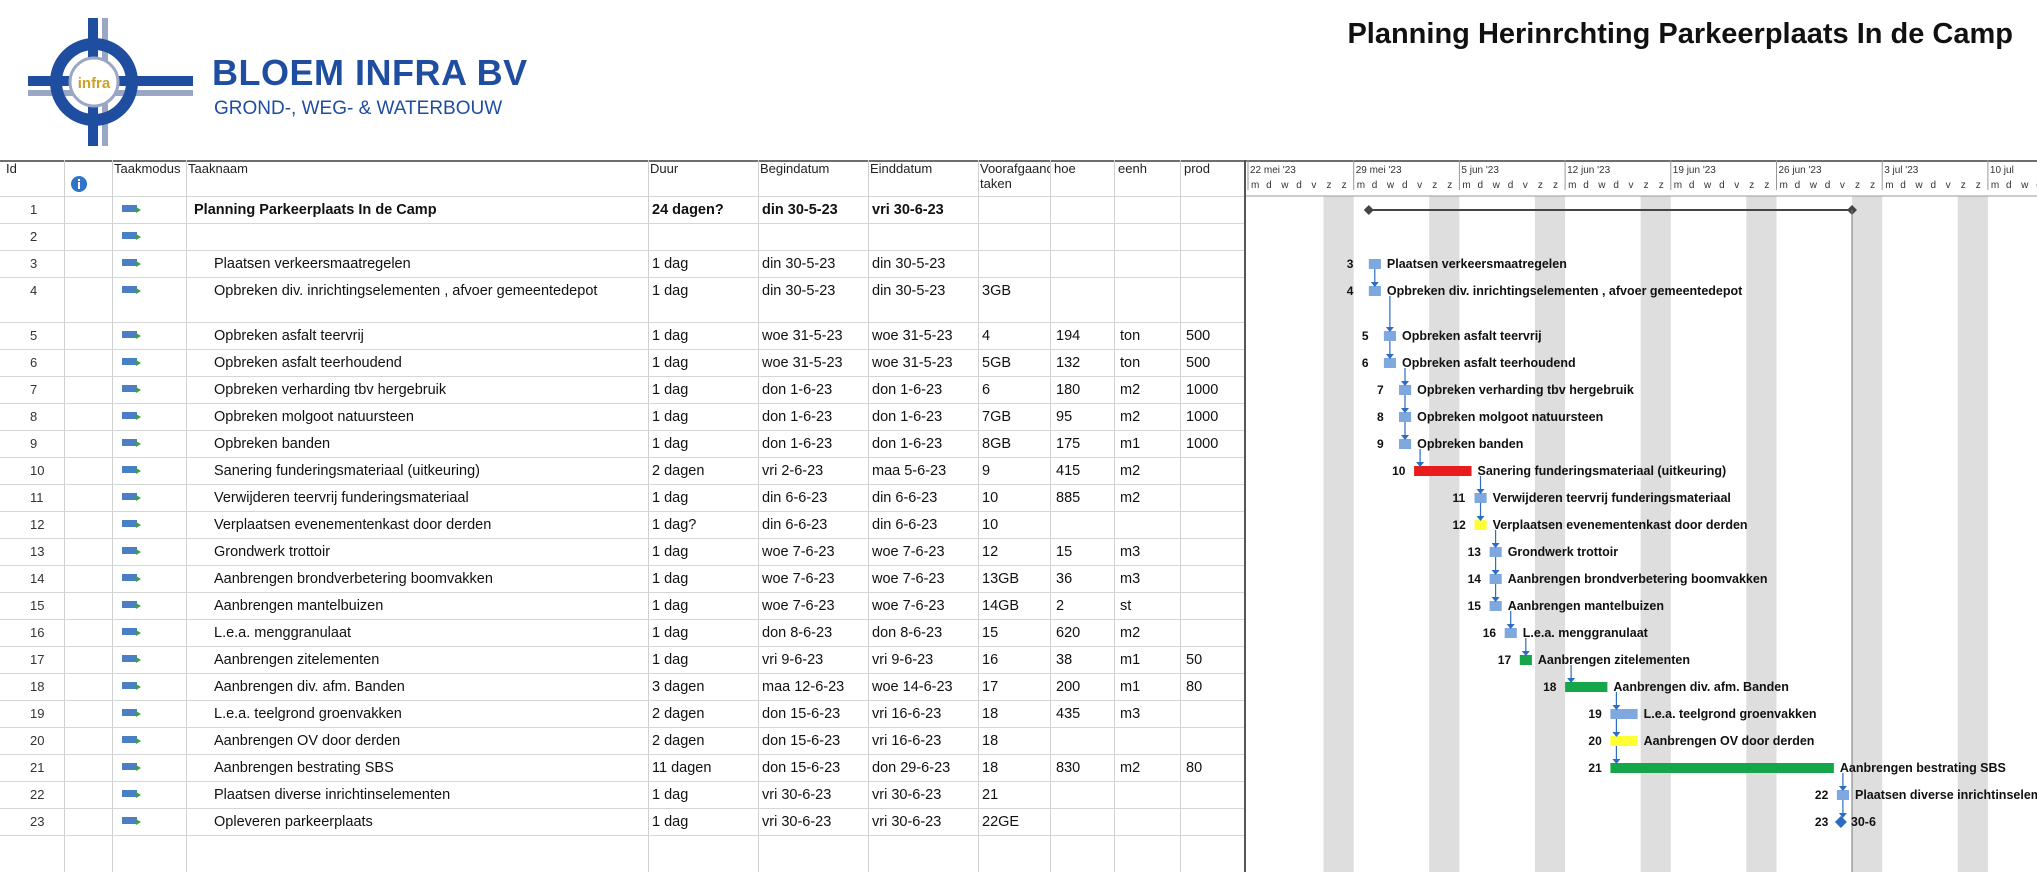 This screenshot has width=2037, height=872. Describe the element at coordinates (904, 498) in the screenshot. I see `finish-date-cell: din 6-6-23` at that location.